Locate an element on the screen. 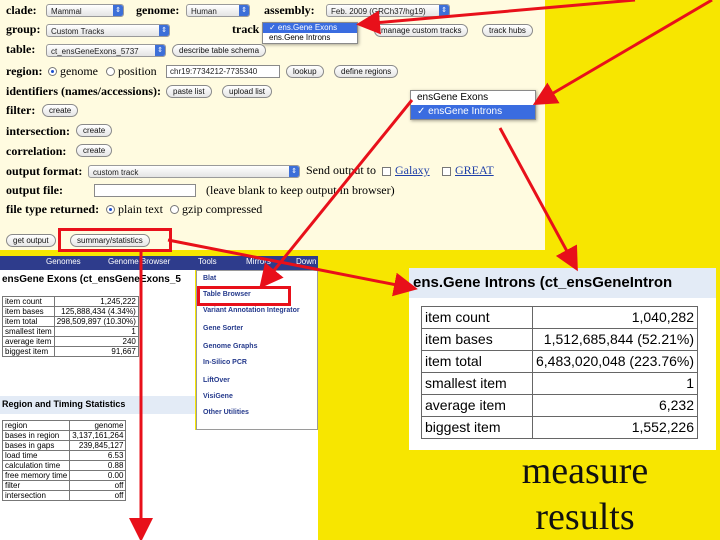 The image size is (720, 540). arrow-to-track-popup is located at coordinates (622, 53).